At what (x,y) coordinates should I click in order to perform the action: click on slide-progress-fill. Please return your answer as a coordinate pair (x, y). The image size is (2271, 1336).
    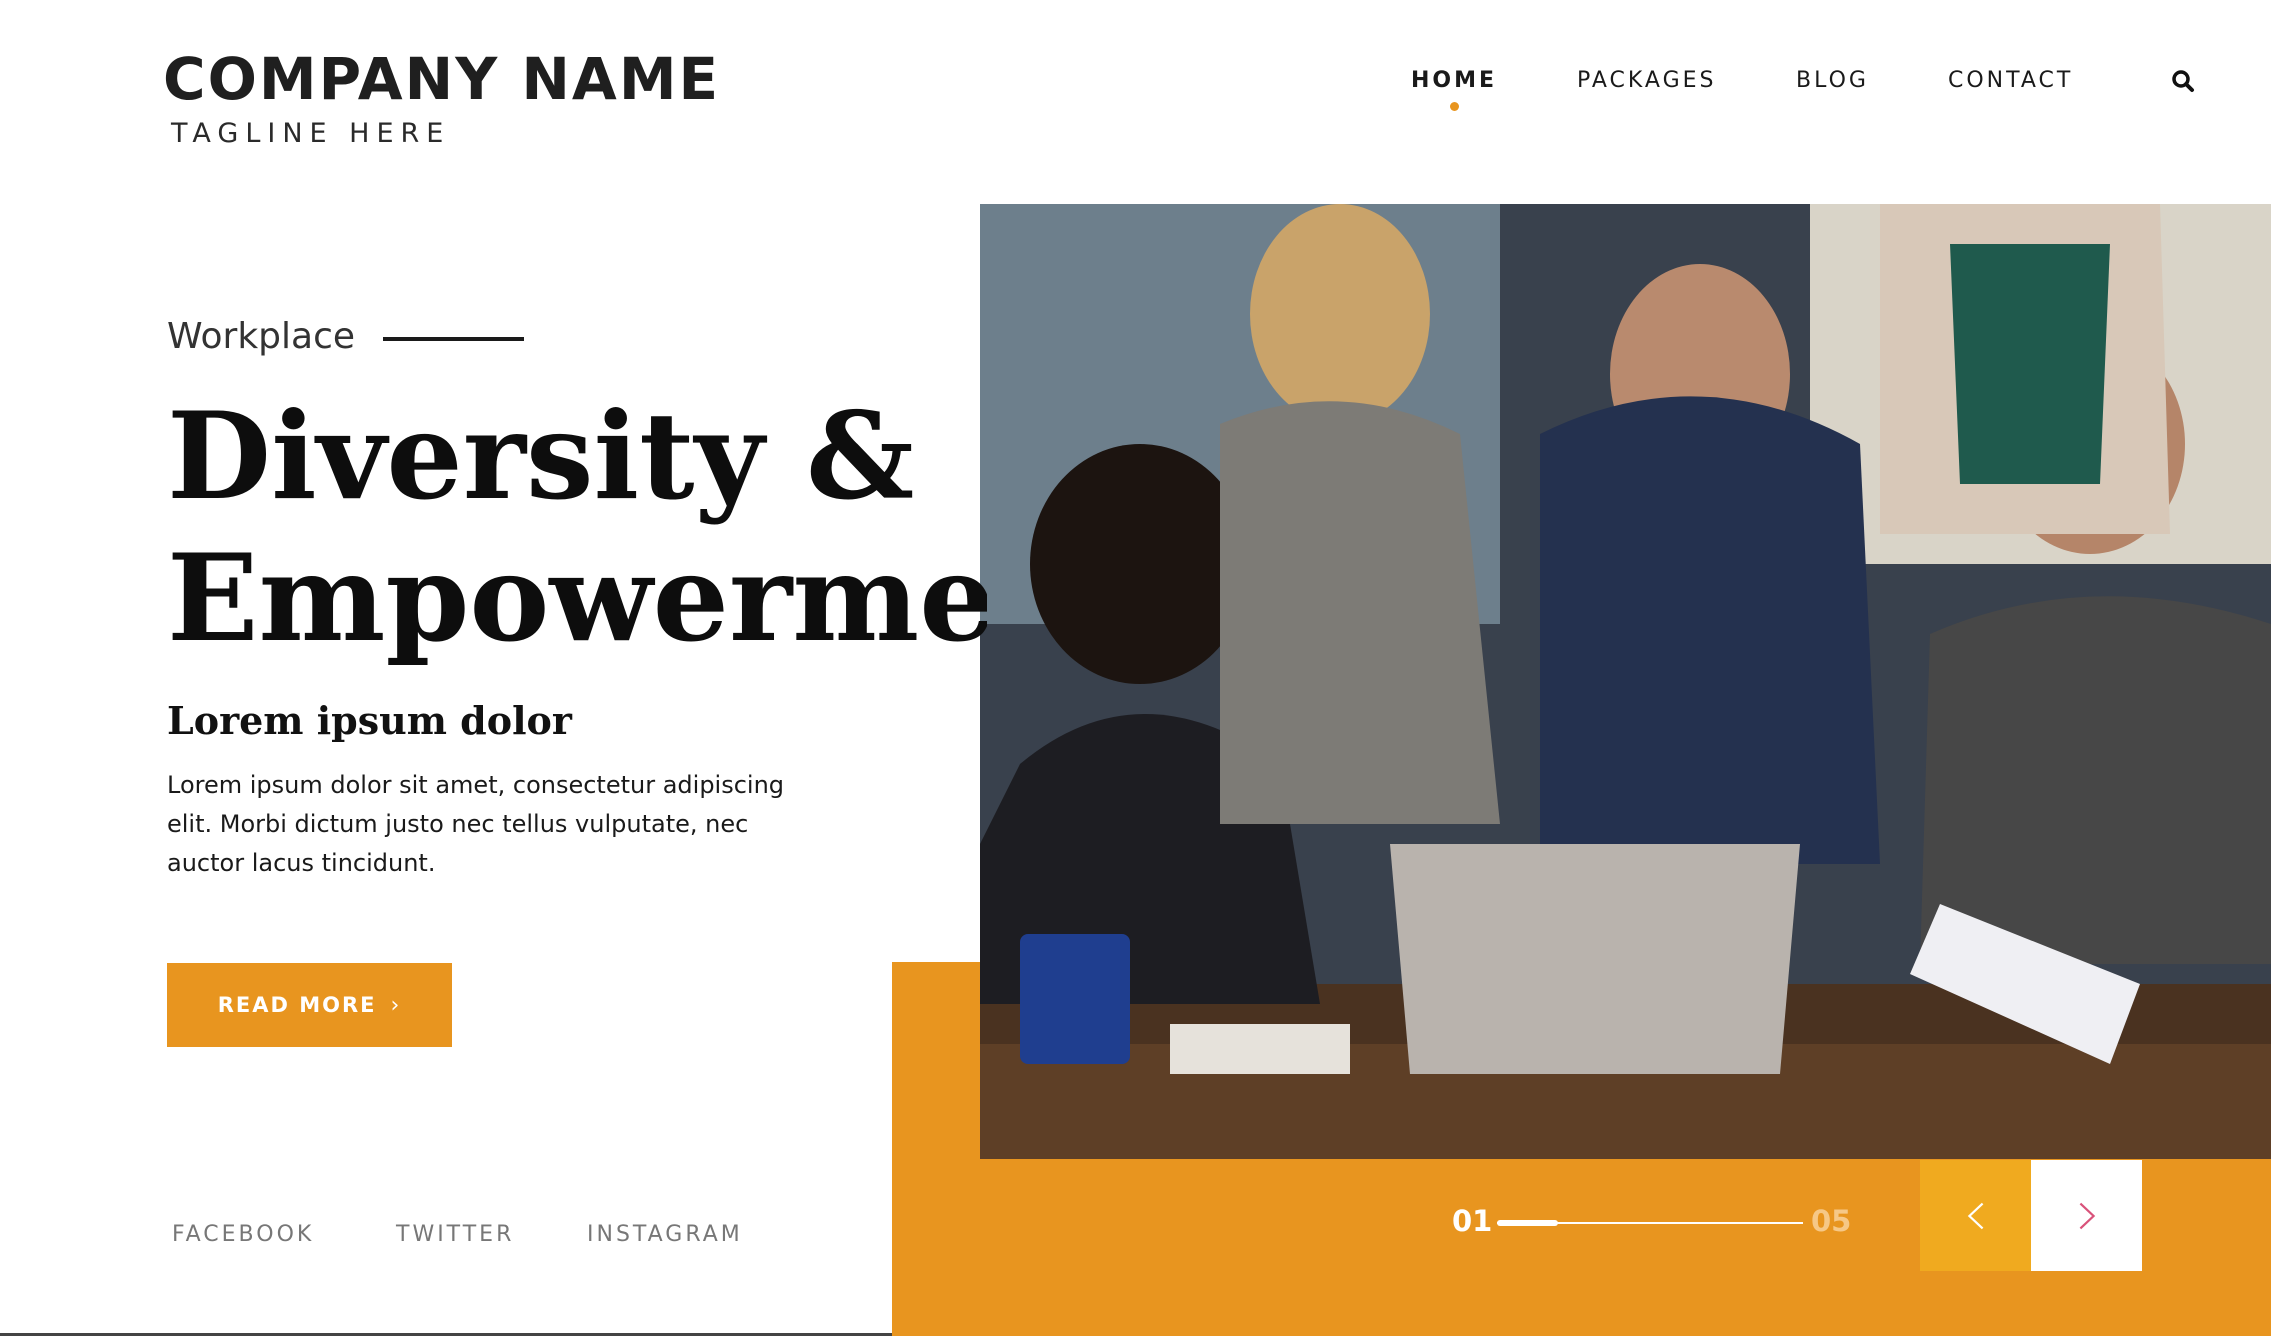
    Looking at the image, I should click on (1528, 1223).